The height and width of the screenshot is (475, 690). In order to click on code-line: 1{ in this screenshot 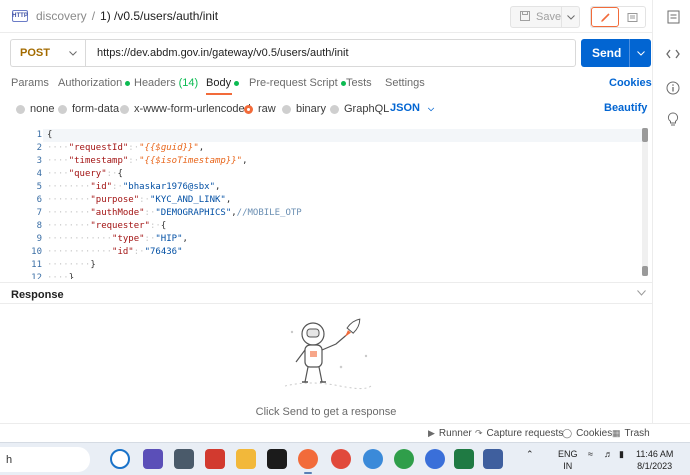, I will do `click(325, 135)`.